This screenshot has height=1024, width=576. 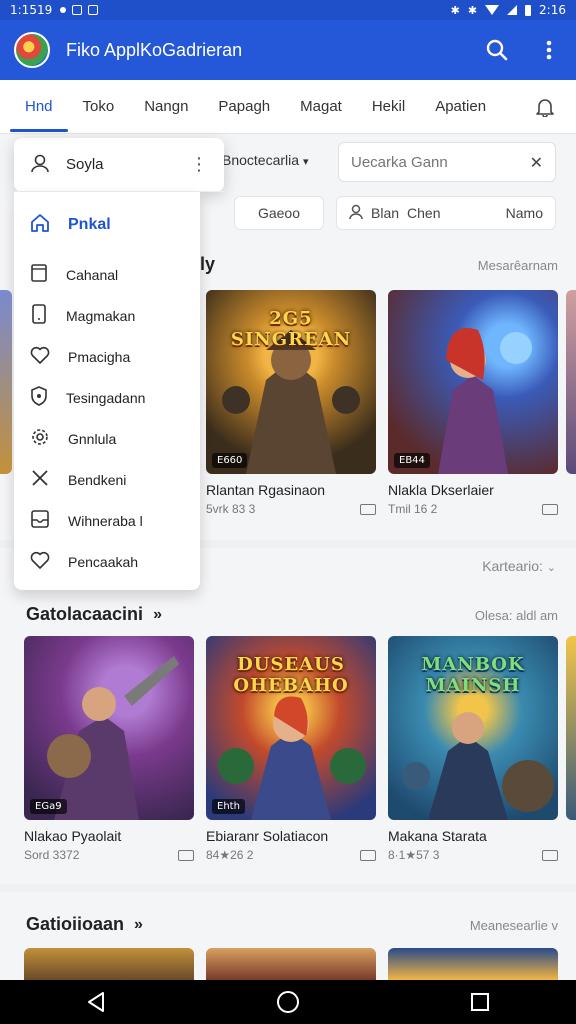 I want to click on tools-icon, so click(x=40, y=480).